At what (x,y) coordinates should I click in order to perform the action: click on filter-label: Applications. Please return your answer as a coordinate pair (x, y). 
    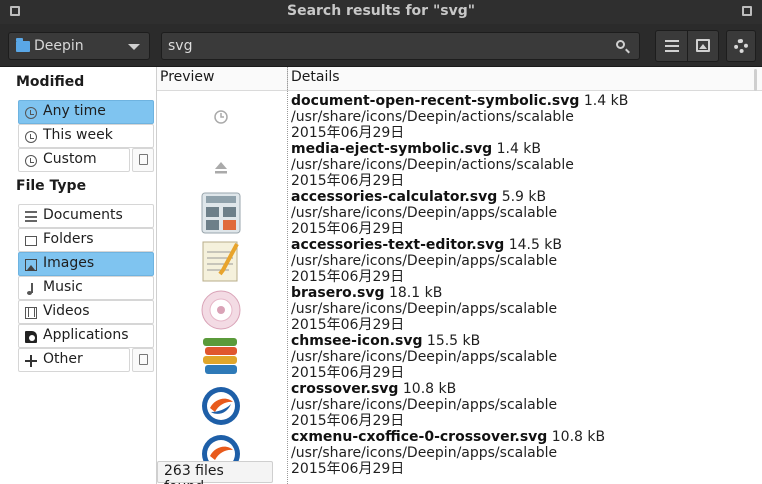
    Looking at the image, I should click on (86, 335).